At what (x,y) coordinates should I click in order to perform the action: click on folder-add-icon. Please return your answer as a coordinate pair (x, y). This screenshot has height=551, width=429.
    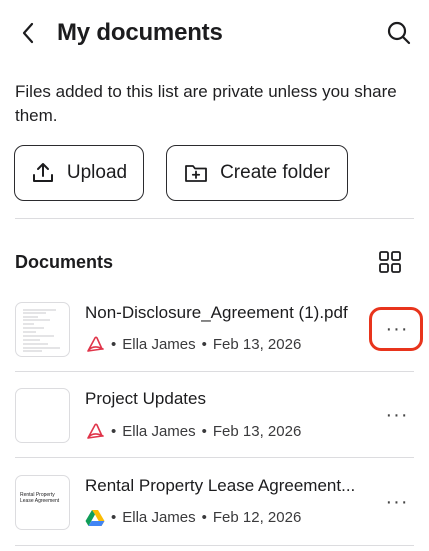
    Looking at the image, I should click on (196, 173).